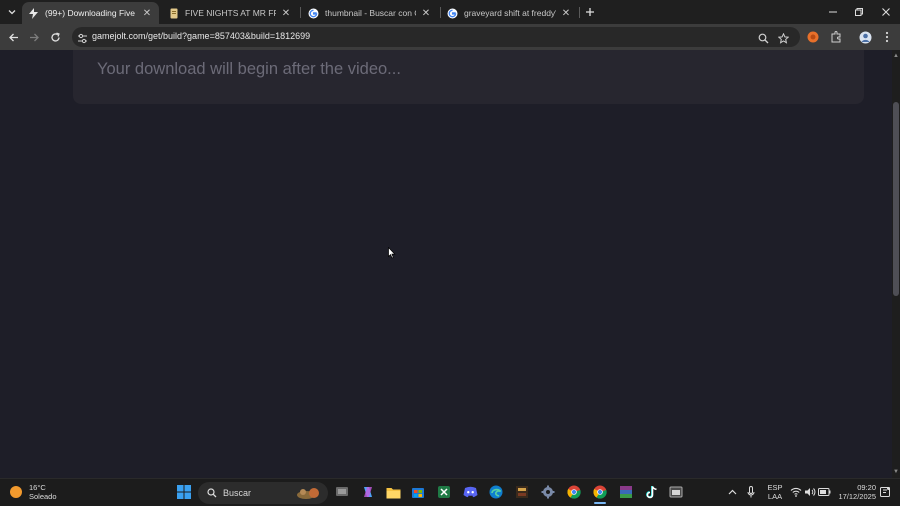  I want to click on wifi-icon, so click(796, 492).